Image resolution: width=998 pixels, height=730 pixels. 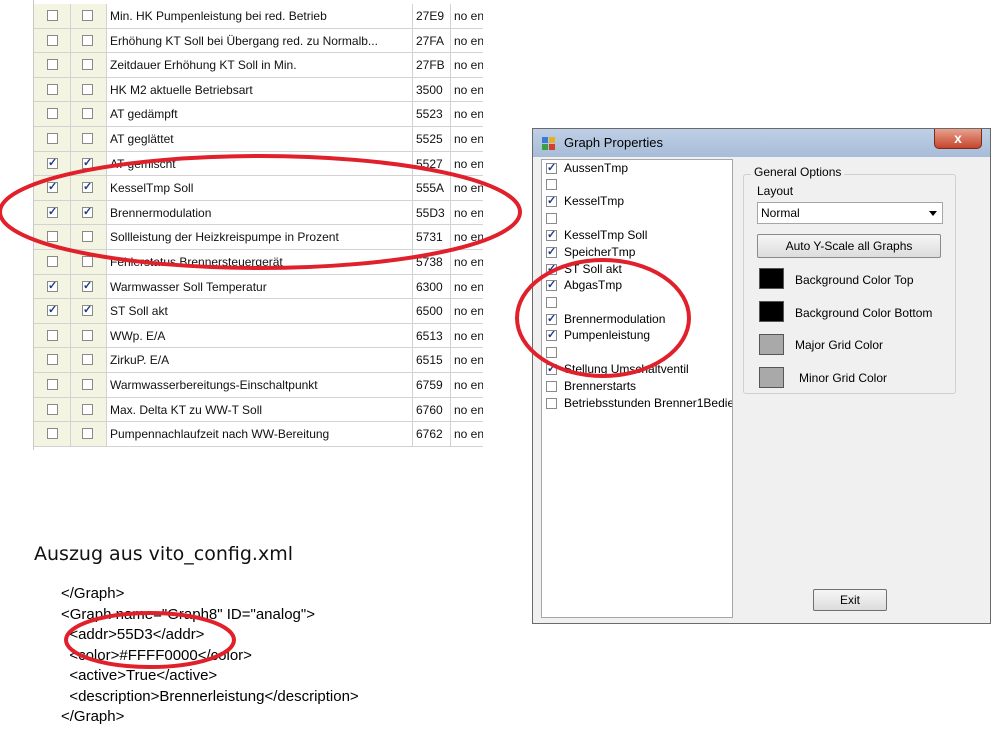 I want to click on layout-select: Normal, so click(x=850, y=213).